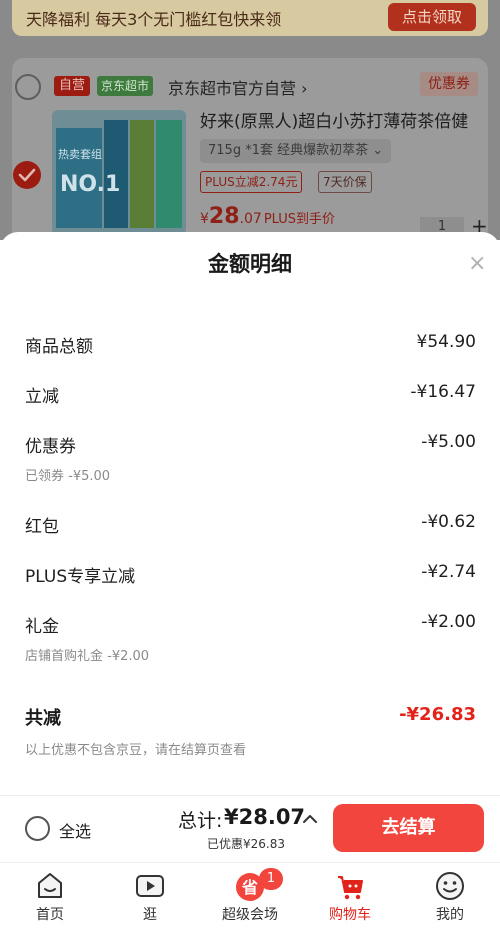 The height and width of the screenshot is (932, 500). Describe the element at coordinates (350, 888) in the screenshot. I see `cart-icon` at that location.